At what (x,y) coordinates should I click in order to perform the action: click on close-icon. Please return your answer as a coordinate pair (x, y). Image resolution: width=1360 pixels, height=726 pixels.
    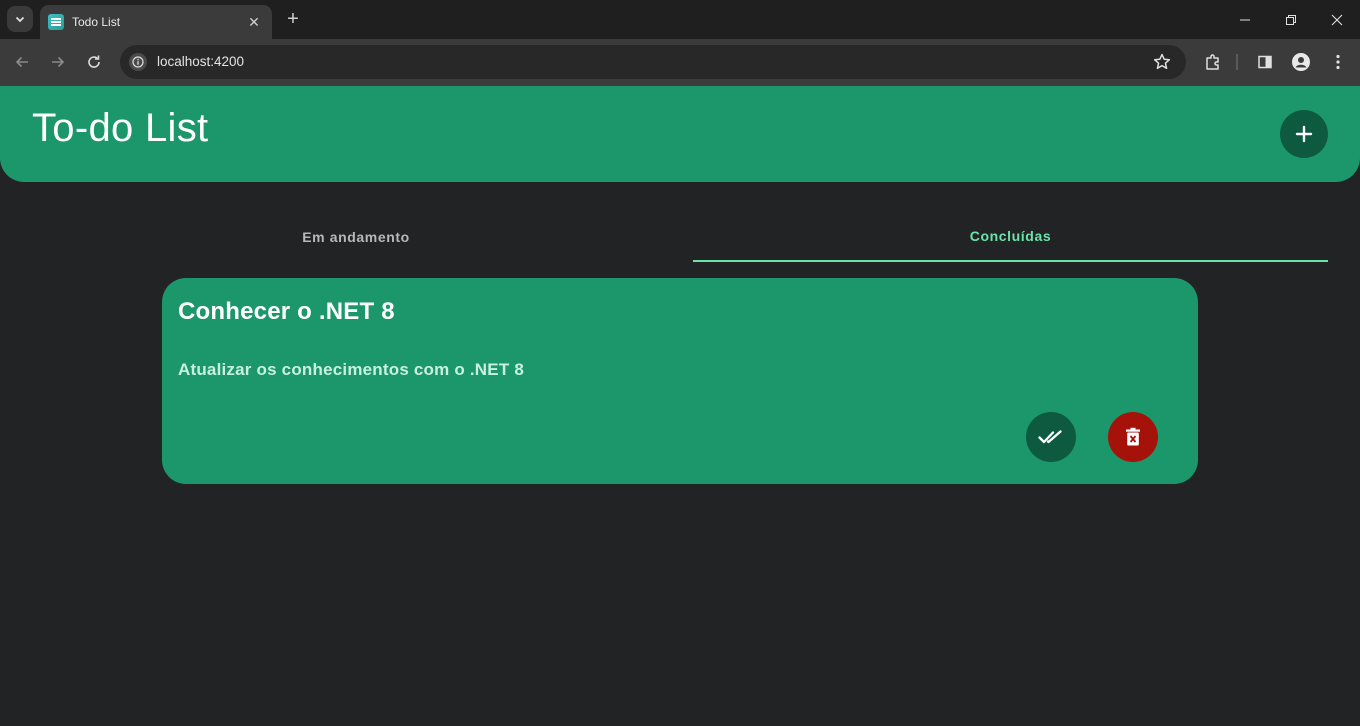
    Looking at the image, I should click on (1337, 19).